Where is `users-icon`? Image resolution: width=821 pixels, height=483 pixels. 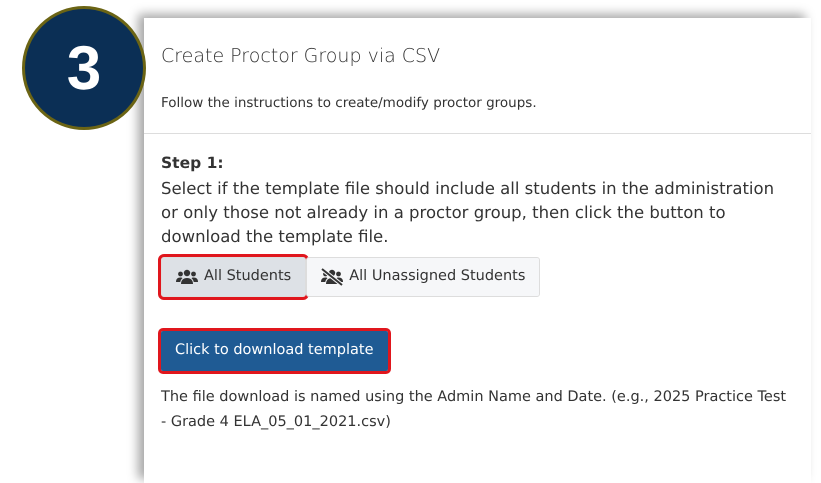 users-icon is located at coordinates (187, 276).